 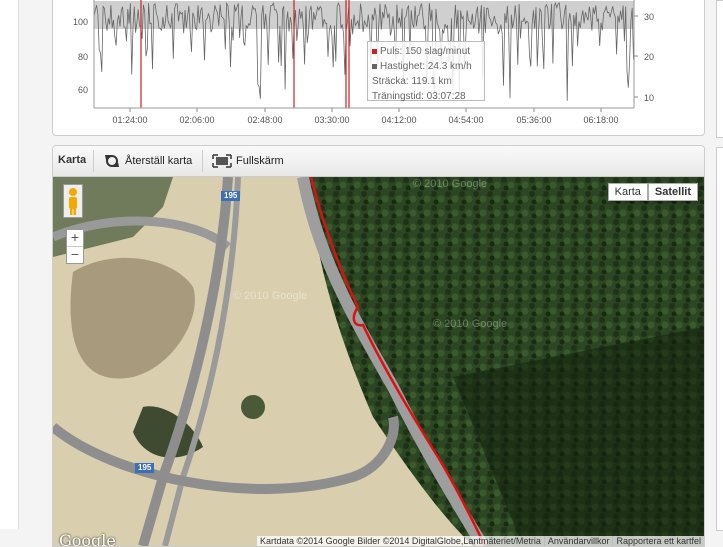 I want to click on left-sidebar, so click(x=9, y=264).